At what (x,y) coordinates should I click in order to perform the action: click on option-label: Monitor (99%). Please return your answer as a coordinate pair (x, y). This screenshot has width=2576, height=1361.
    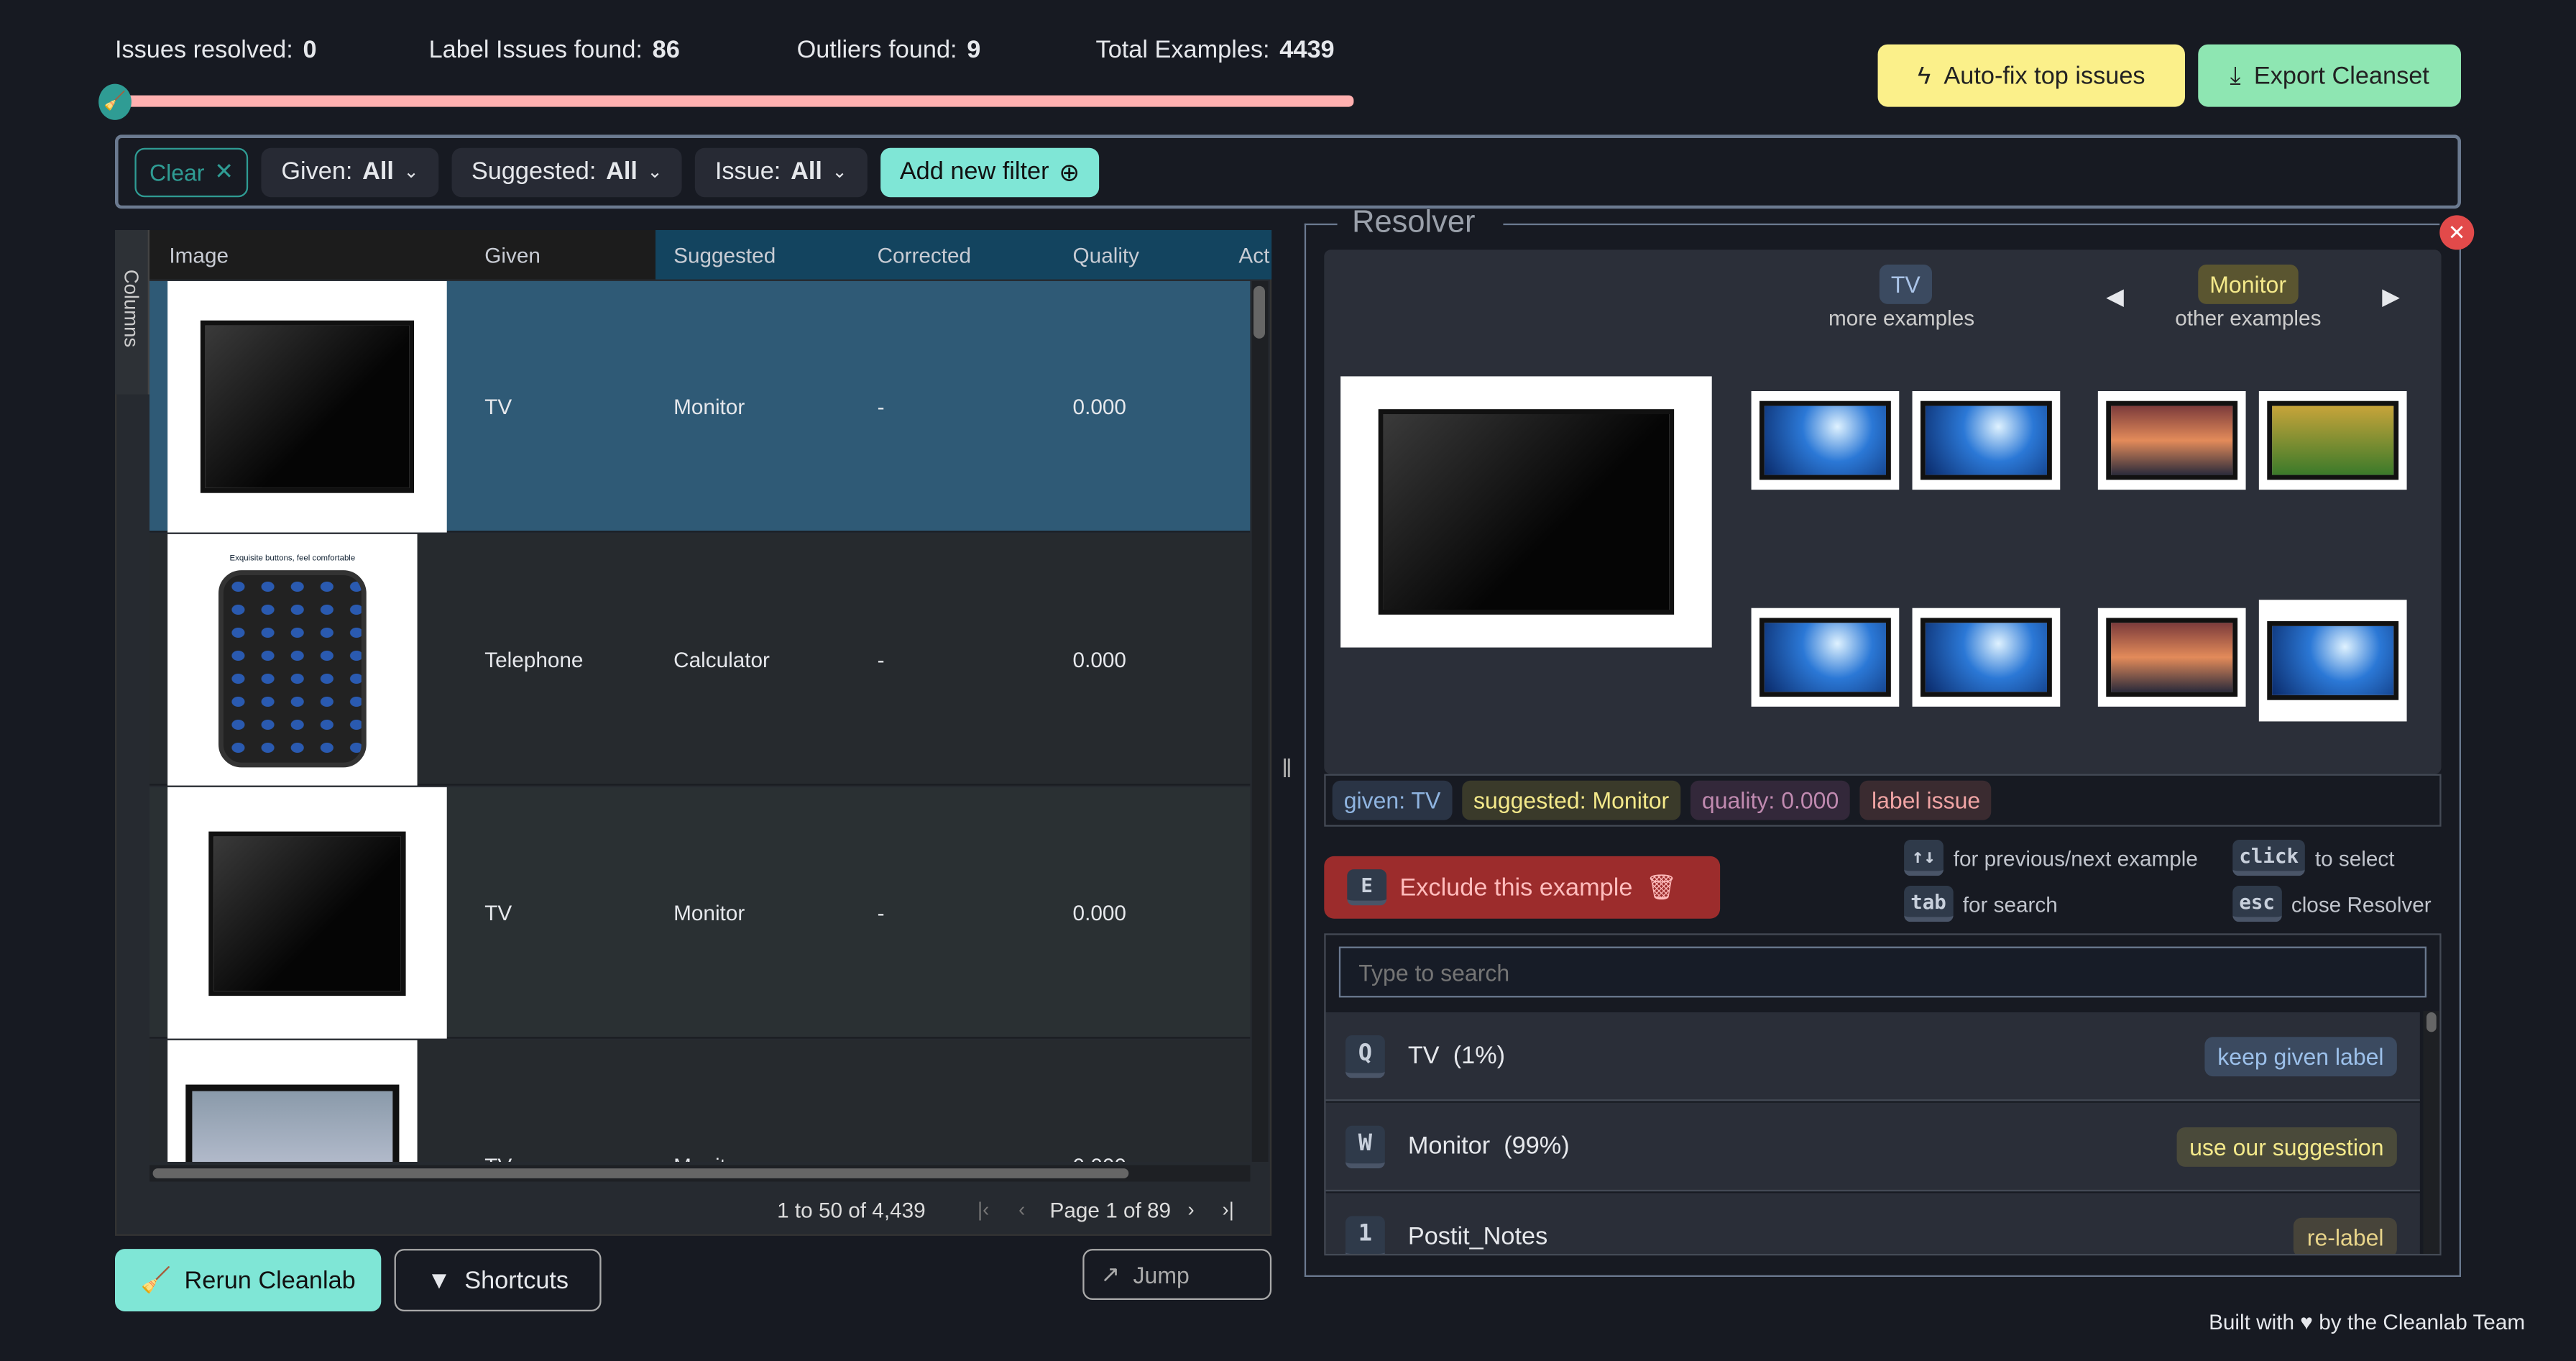
    Looking at the image, I should click on (1488, 1146).